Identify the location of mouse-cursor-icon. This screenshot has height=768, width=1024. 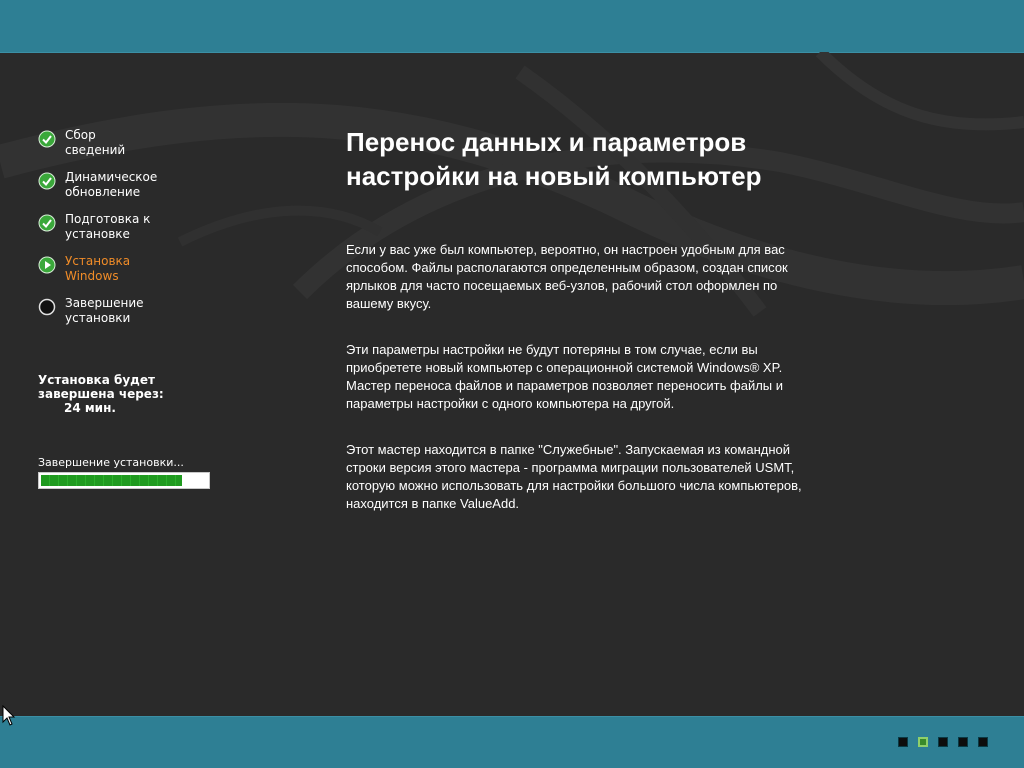
(9, 715).